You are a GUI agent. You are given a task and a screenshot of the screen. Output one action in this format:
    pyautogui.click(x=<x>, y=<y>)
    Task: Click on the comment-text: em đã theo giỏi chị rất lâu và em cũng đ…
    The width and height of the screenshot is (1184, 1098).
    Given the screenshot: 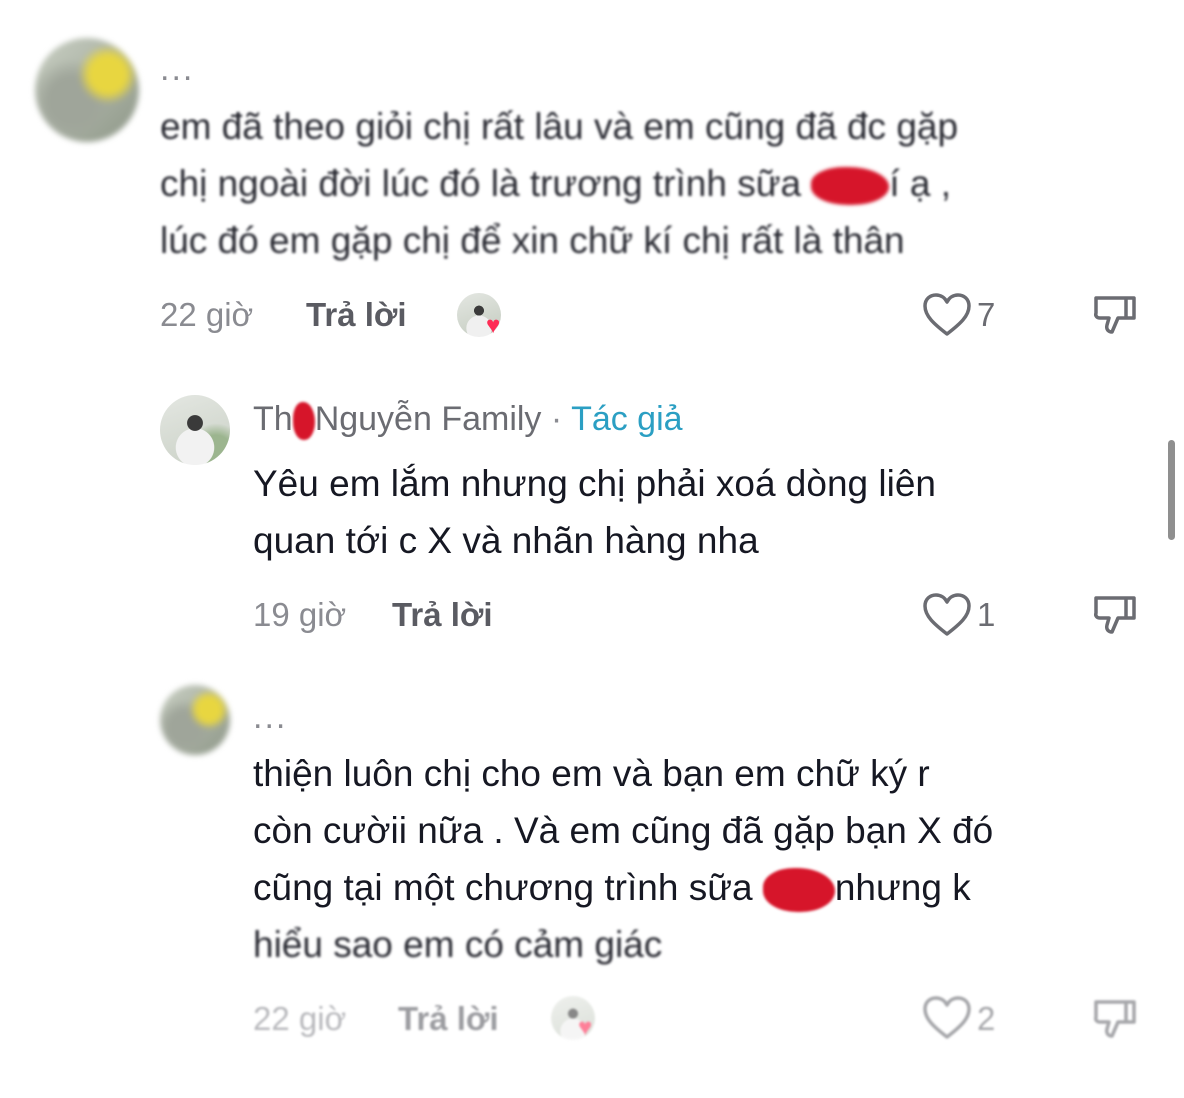 What is the action you would take?
    pyautogui.click(x=559, y=183)
    